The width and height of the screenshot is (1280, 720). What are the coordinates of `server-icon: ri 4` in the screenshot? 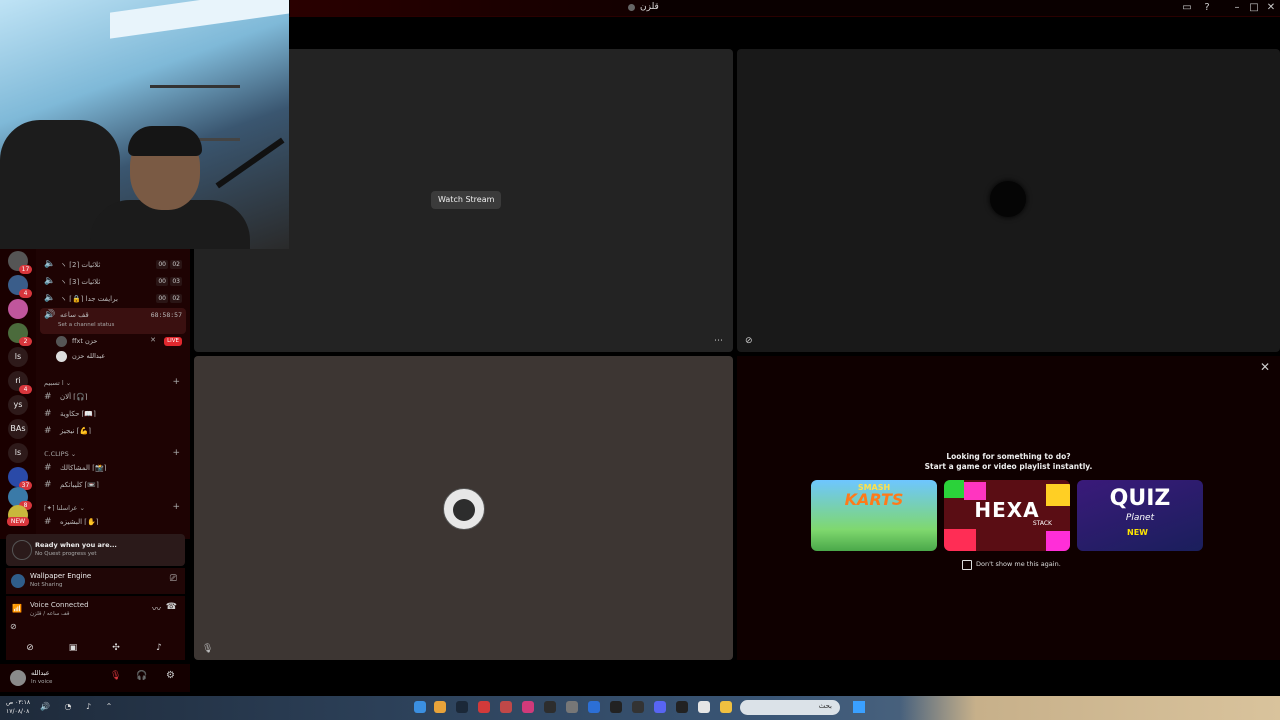 It's located at (20, 382).